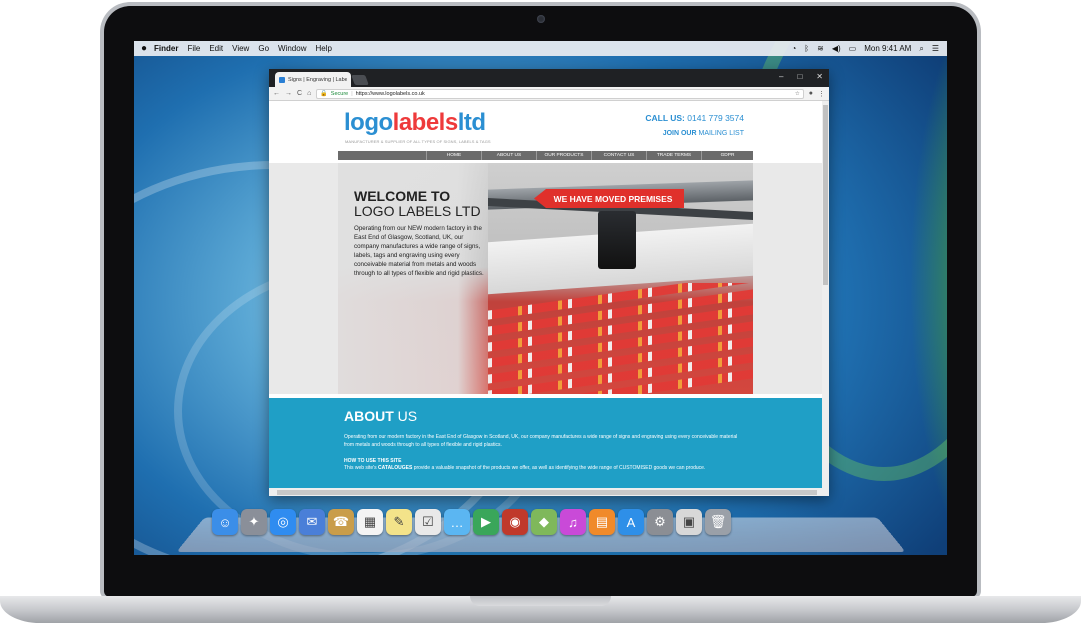 The width and height of the screenshot is (1081, 623). Describe the element at coordinates (312, 522) in the screenshot. I see `mail-icon: ✉` at that location.